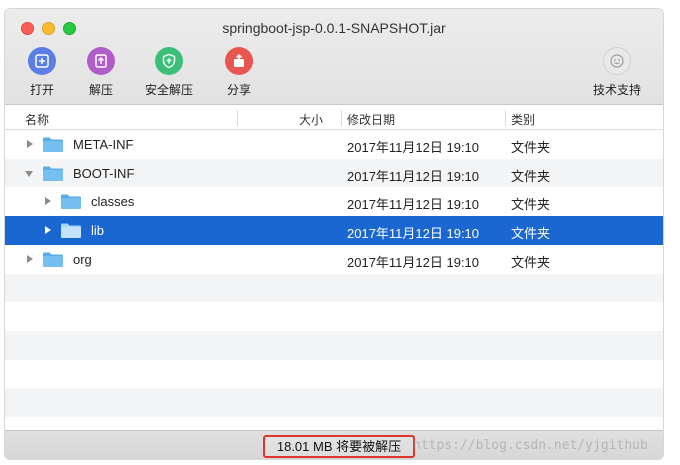 The height and width of the screenshot is (465, 680). Describe the element at coordinates (238, 90) in the screenshot. I see `share-label: 分享` at that location.